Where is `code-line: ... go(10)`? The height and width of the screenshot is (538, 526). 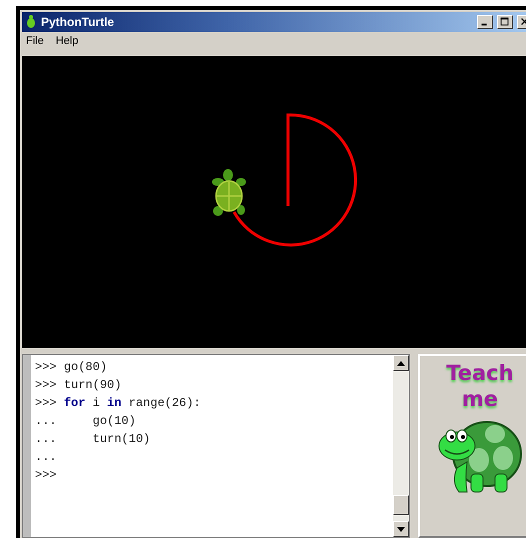 code-line: ... go(10) is located at coordinates (86, 421).